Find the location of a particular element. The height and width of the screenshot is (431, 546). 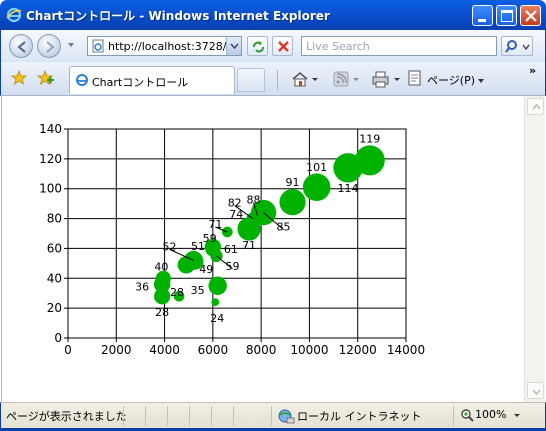

x-tick-label: 2000 is located at coordinates (116, 350).